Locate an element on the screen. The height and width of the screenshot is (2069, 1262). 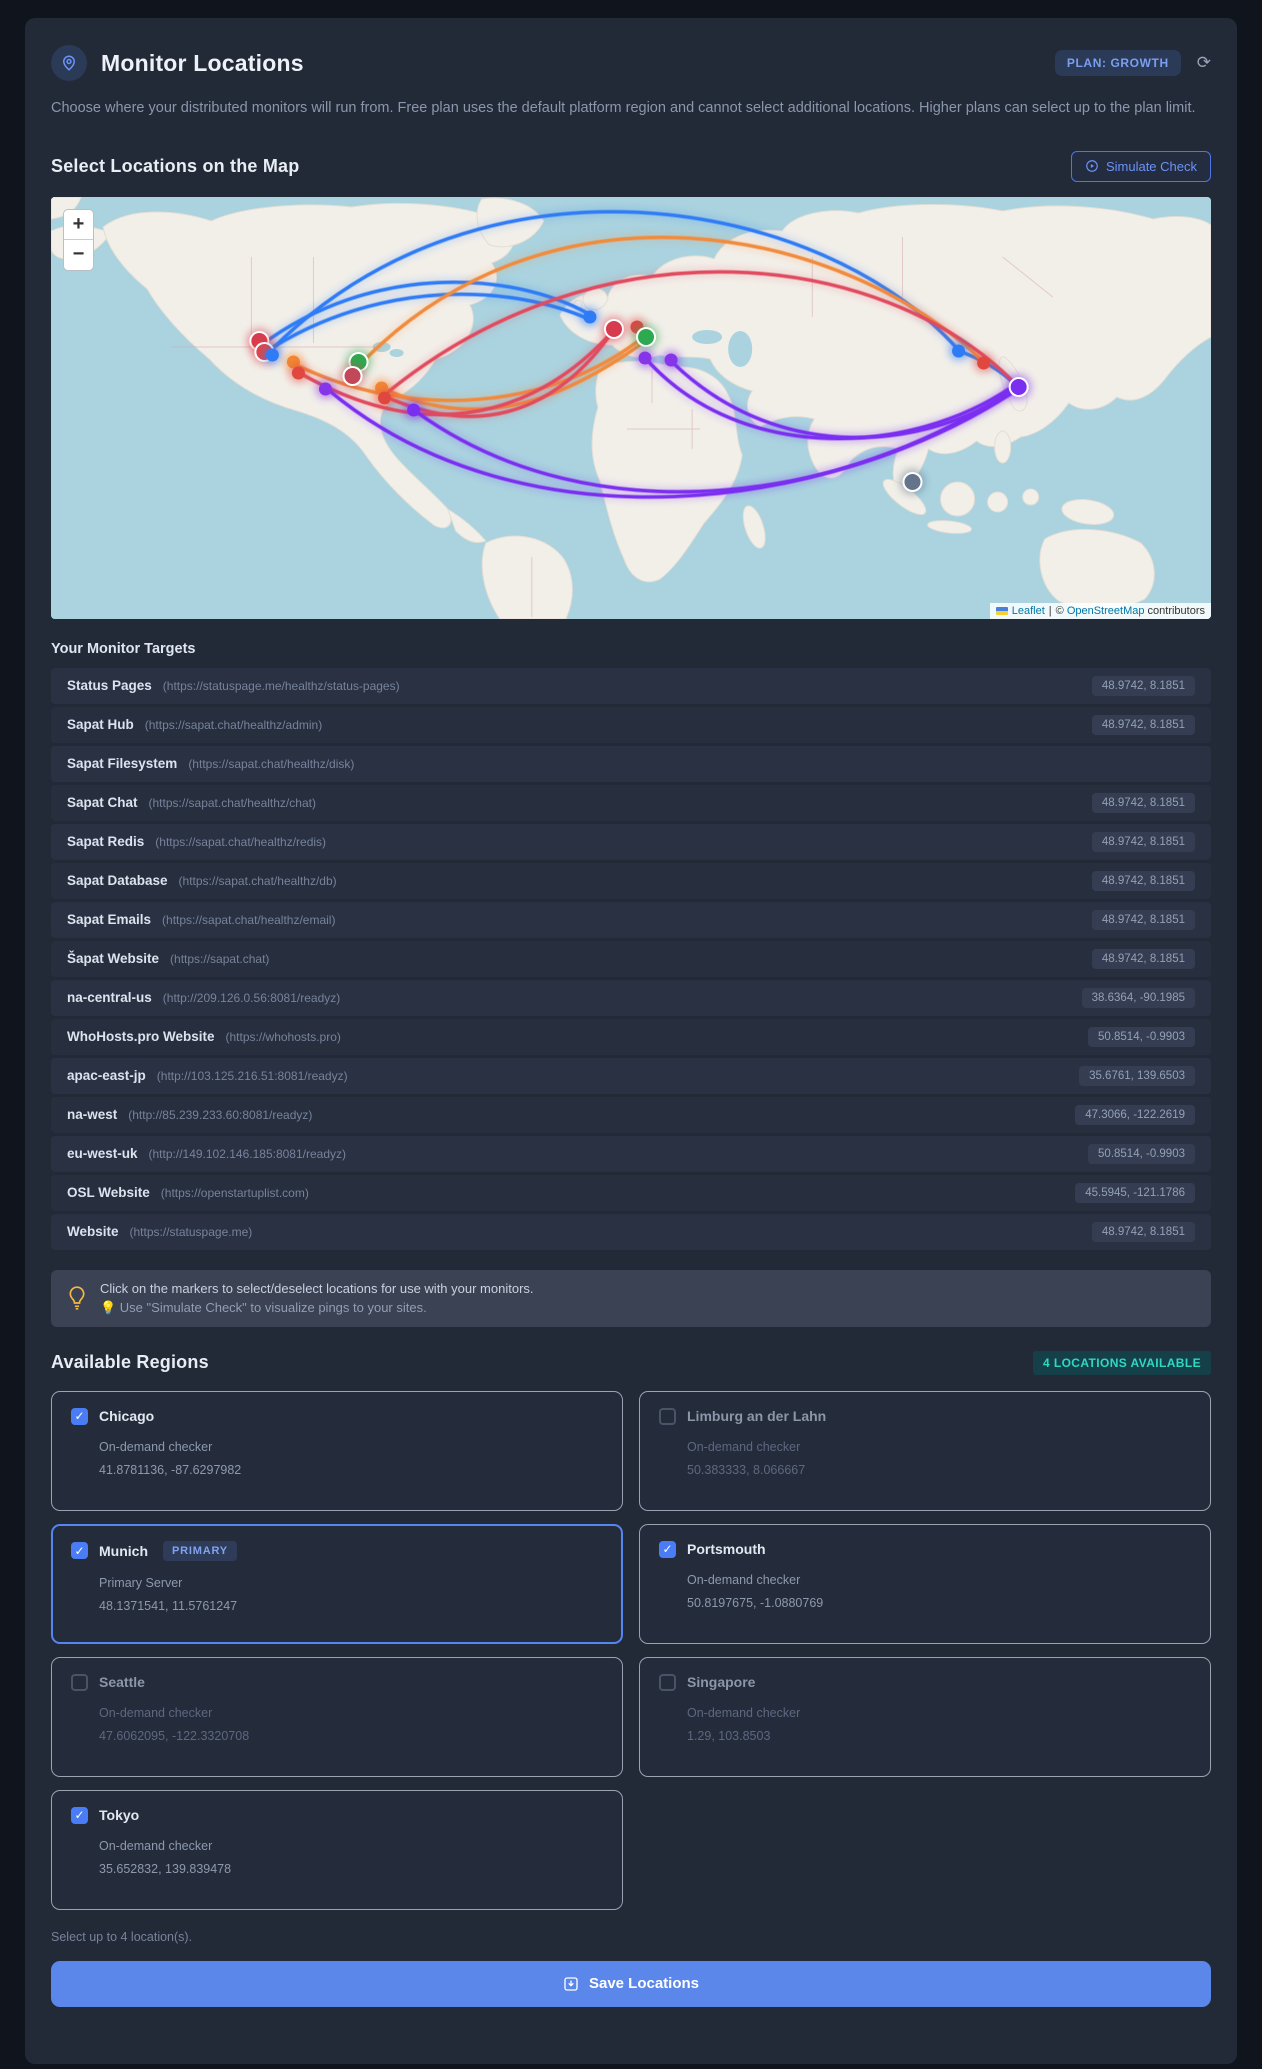
target-coords-badge: 35.6761, 139.6503 is located at coordinates (1137, 1075).